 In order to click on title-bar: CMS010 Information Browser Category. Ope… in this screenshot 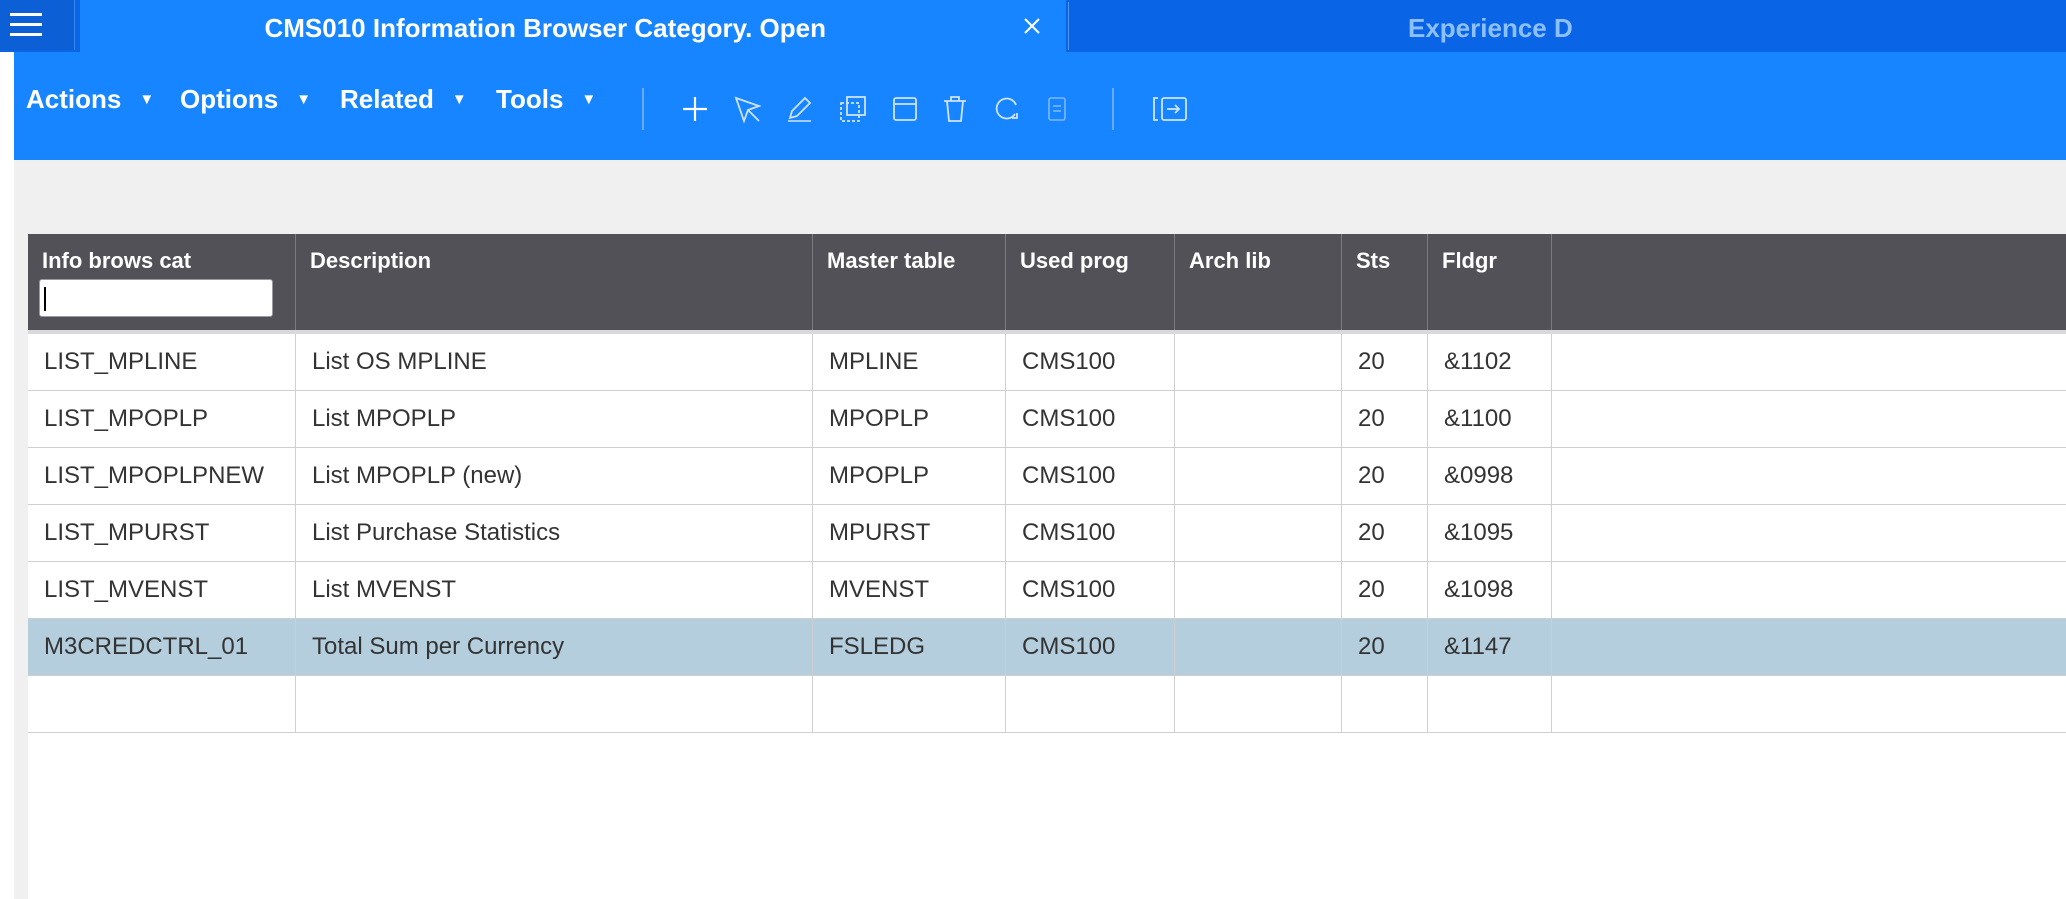, I will do `click(1033, 26)`.